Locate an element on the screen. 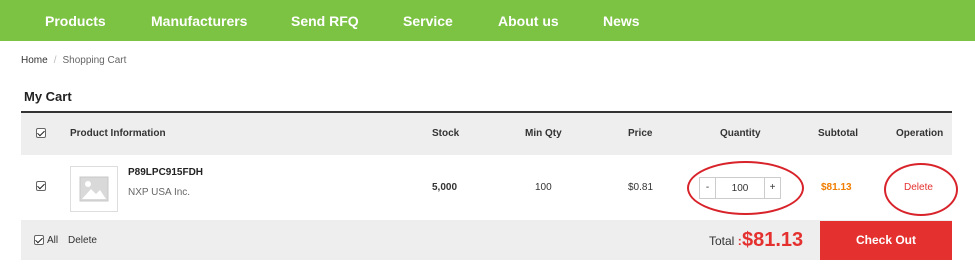 This screenshot has height=276, width=975. header-subtotal: Subtotal is located at coordinates (838, 133).